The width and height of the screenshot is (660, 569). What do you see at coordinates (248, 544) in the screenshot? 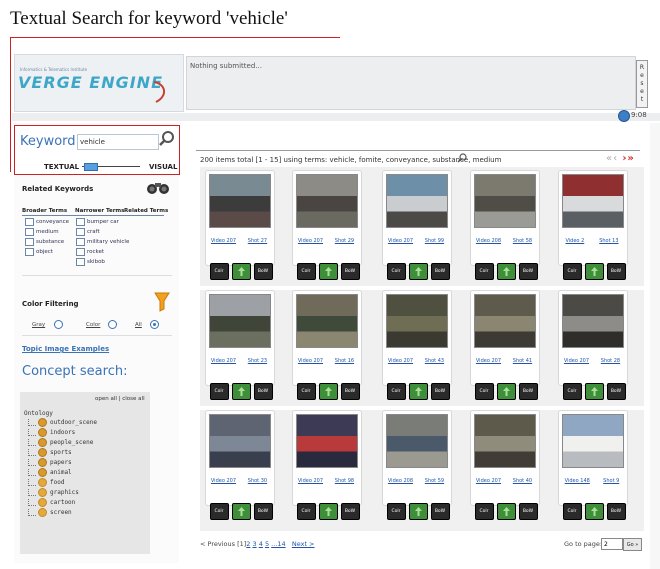
I see `page-link: 2` at bounding box center [248, 544].